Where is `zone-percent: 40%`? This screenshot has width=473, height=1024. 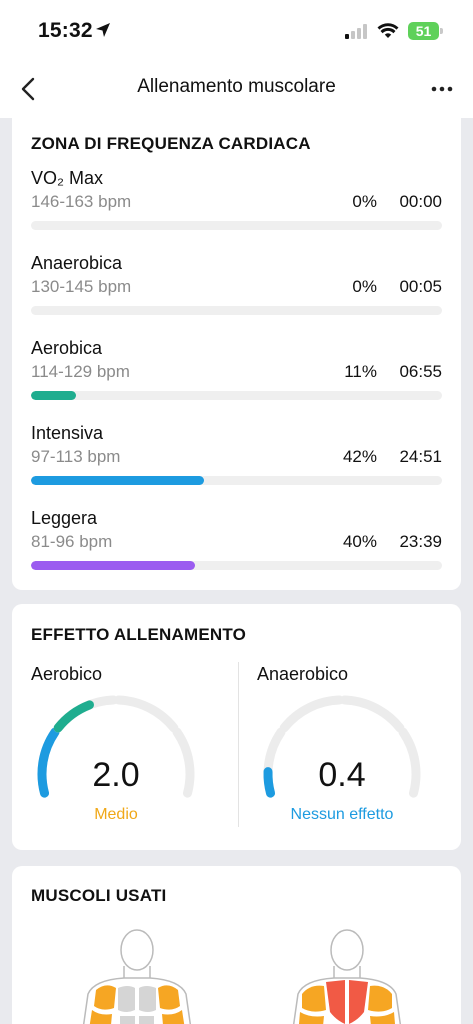 zone-percent: 40% is located at coordinates (359, 541).